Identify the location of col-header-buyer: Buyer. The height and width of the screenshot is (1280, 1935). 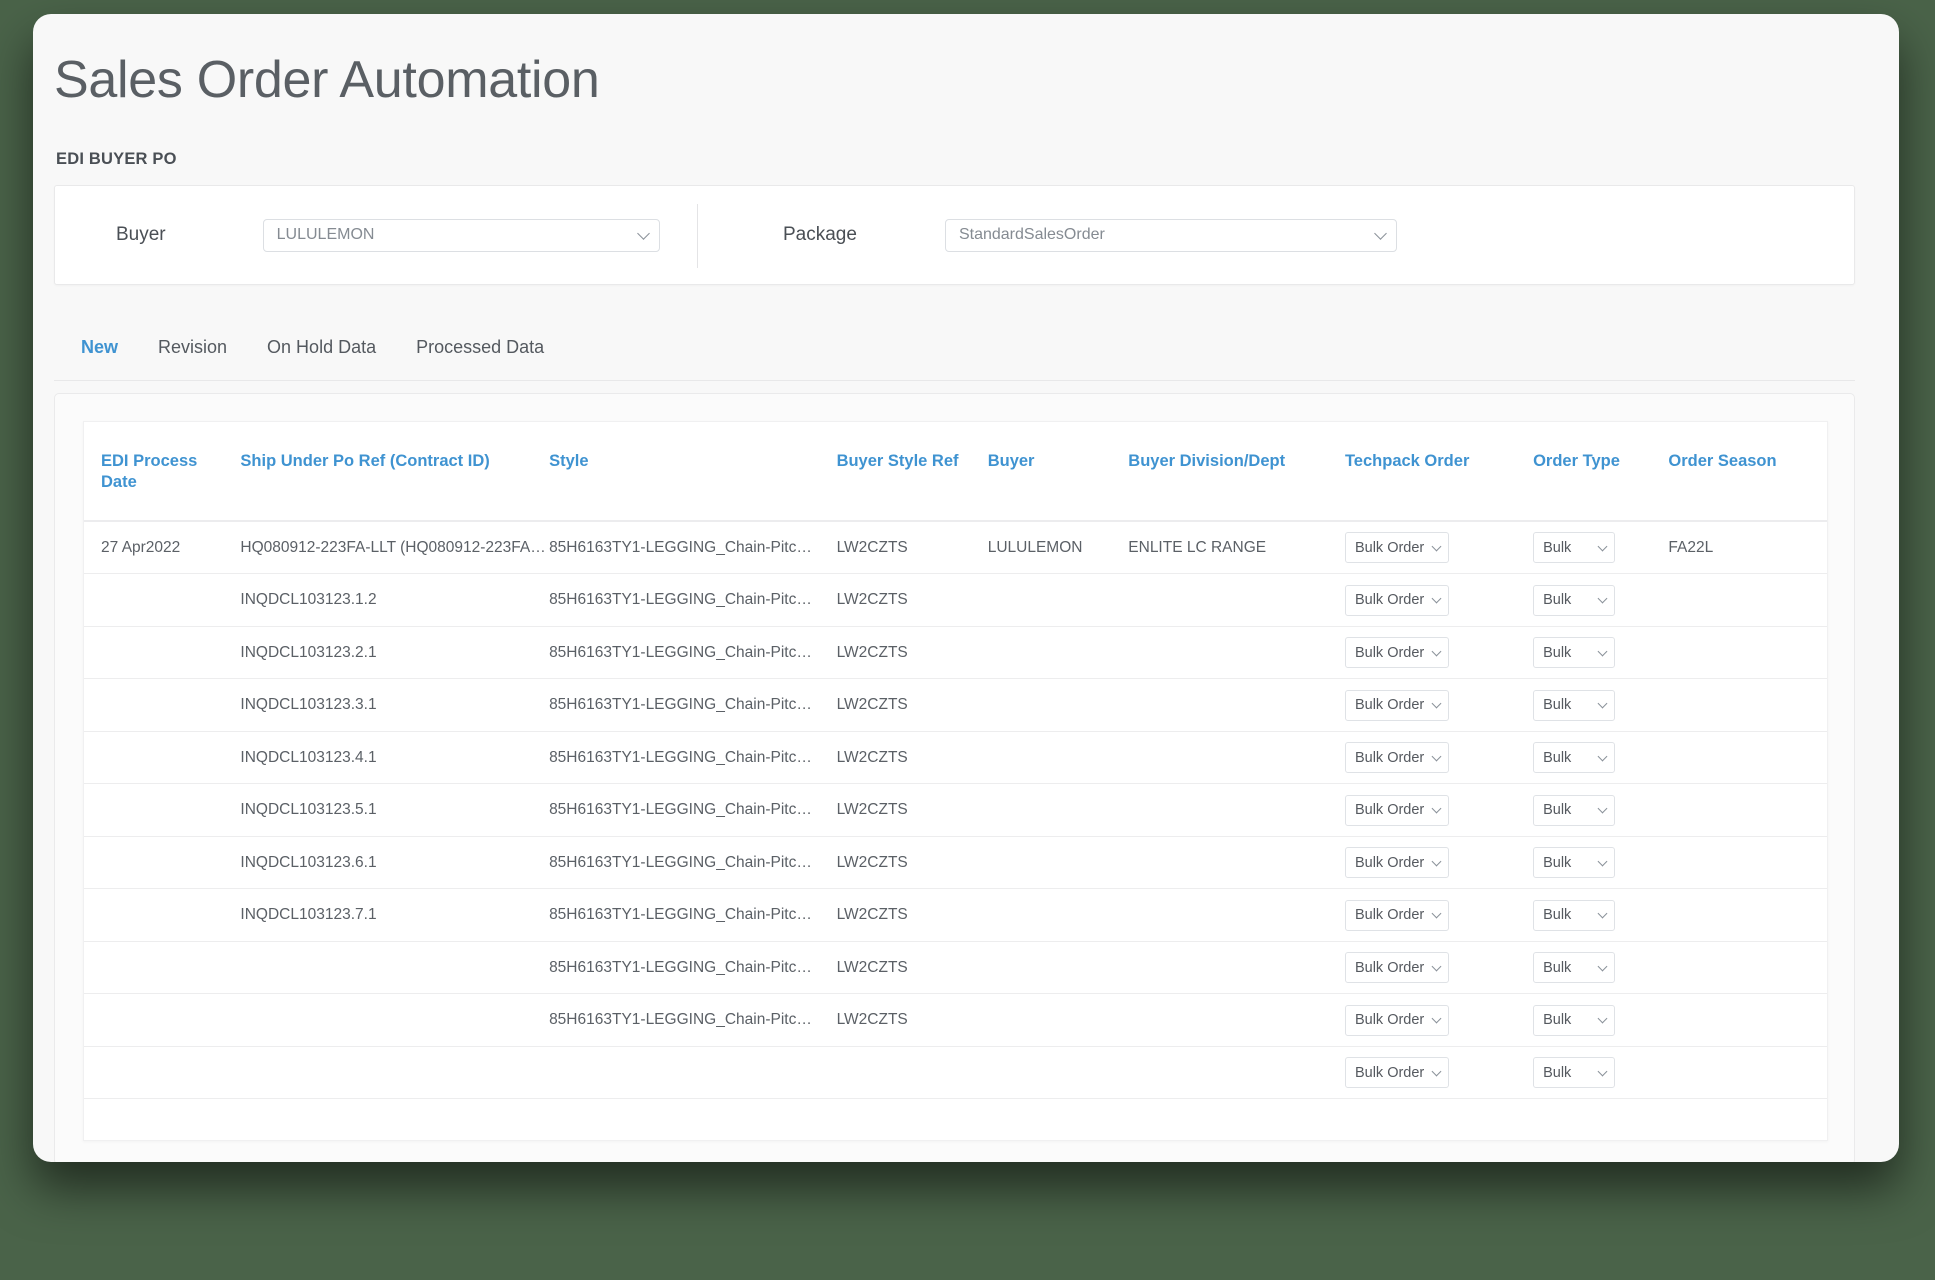
(1058, 472).